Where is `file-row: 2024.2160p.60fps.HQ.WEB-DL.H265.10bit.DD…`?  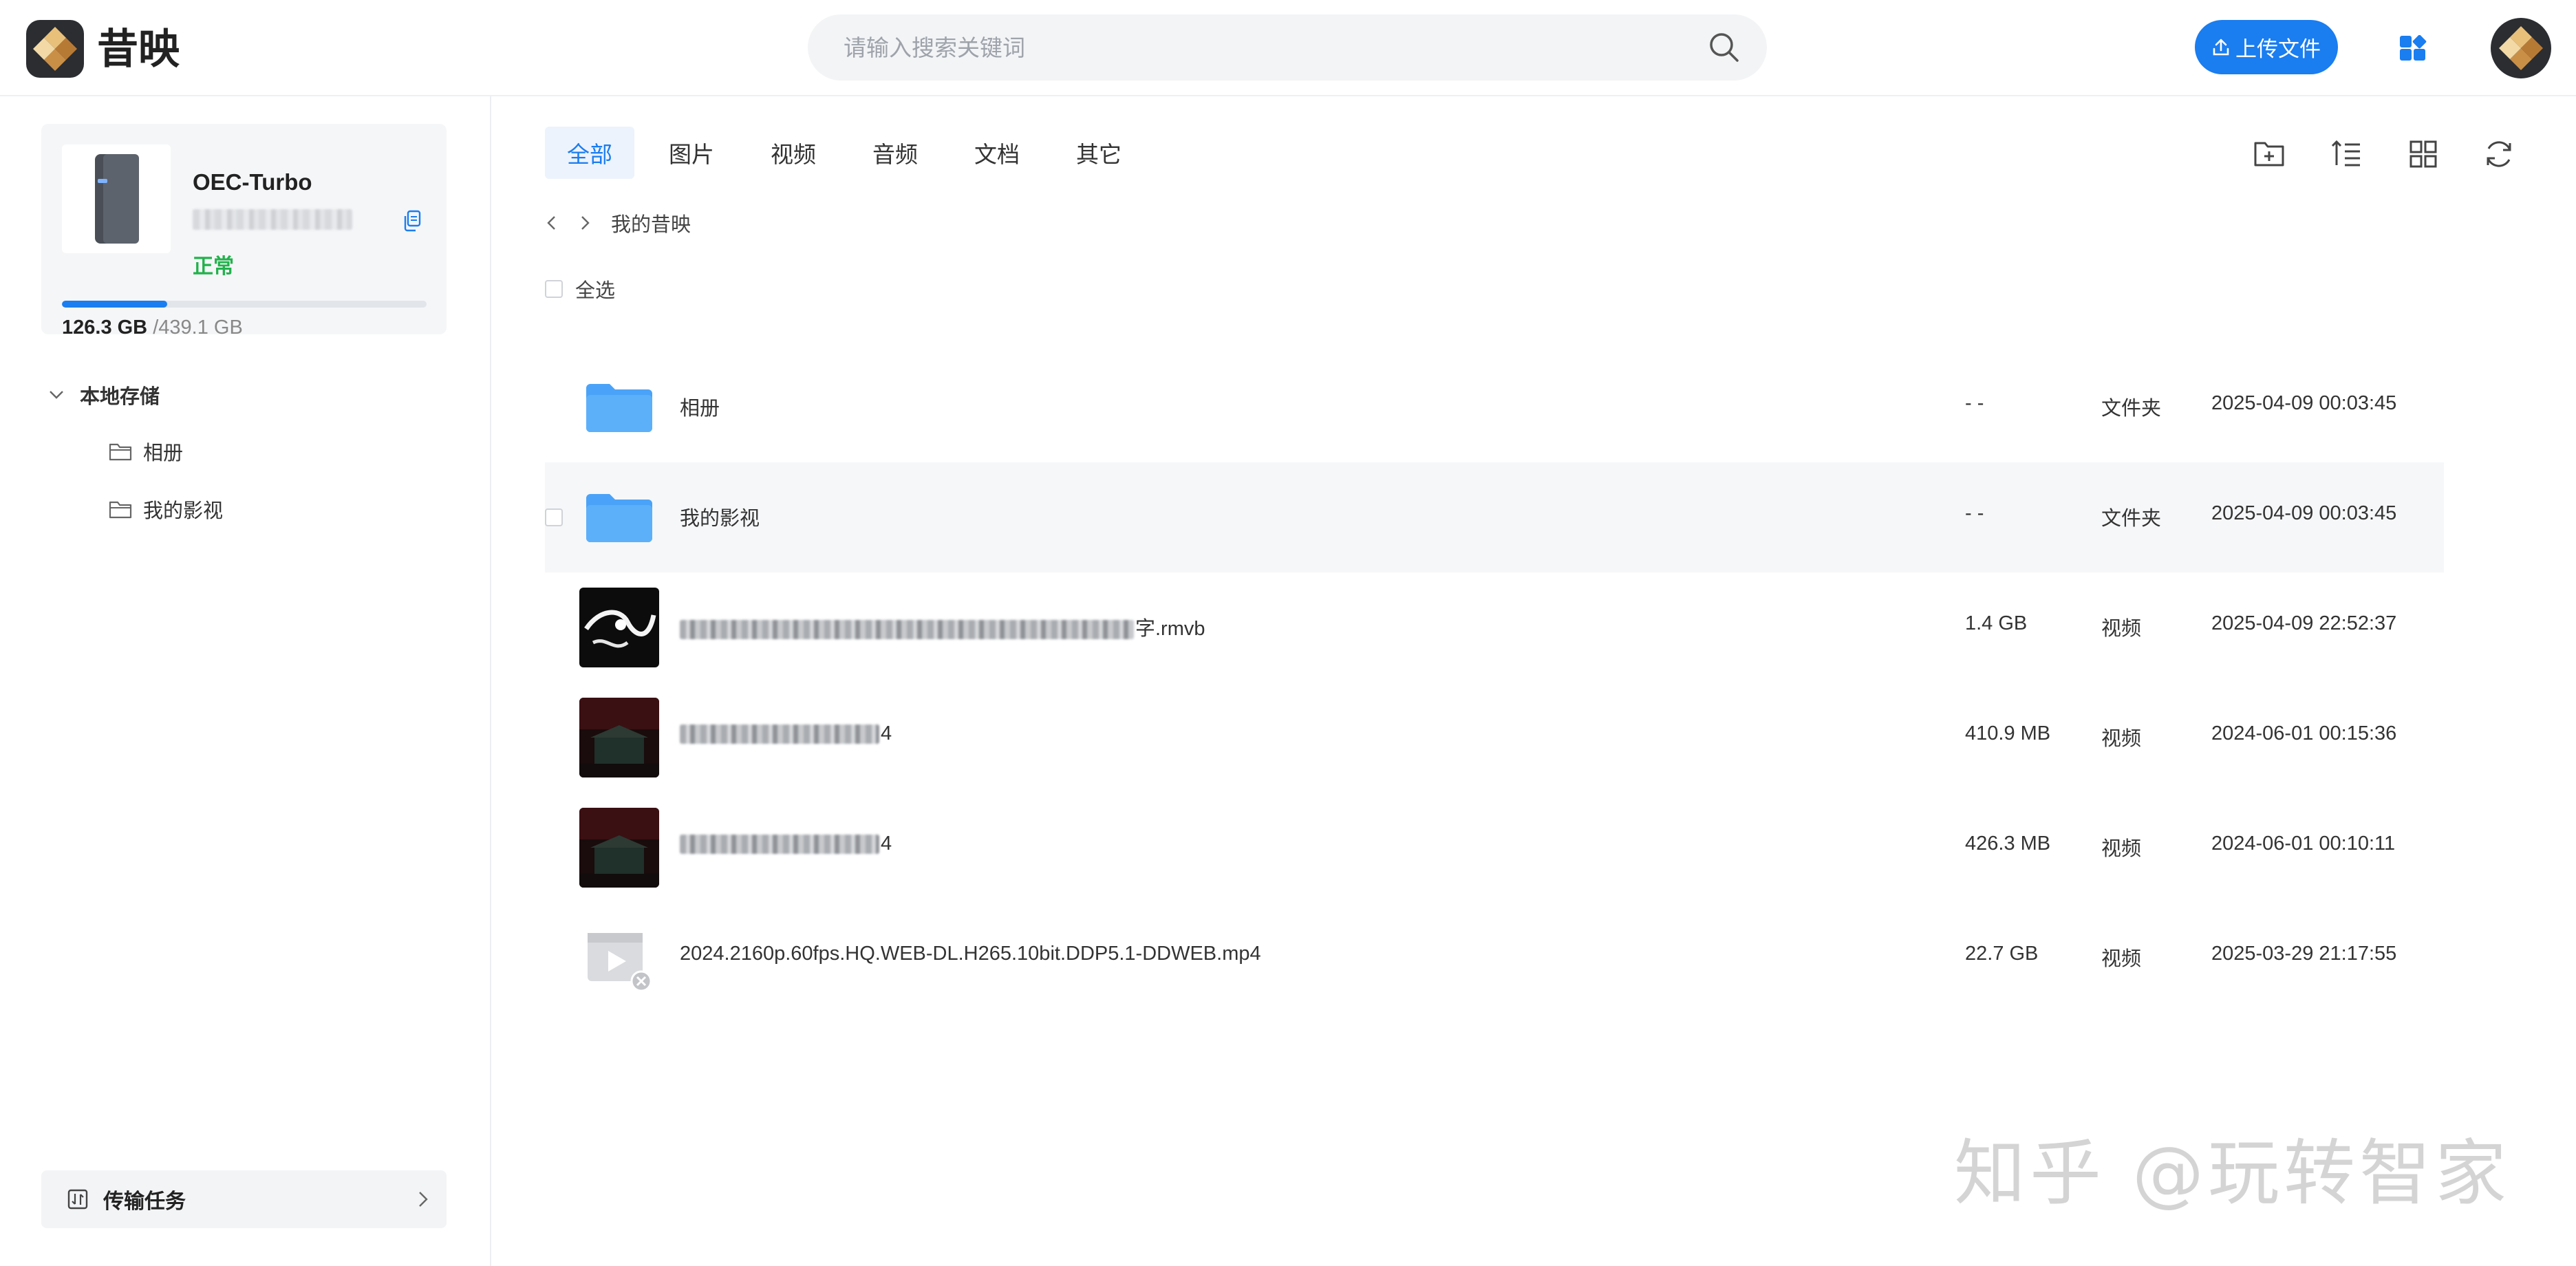 file-row: 2024.2160p.60fps.HQ.WEB-DL.H265.10bit.DD… is located at coordinates (1495, 958).